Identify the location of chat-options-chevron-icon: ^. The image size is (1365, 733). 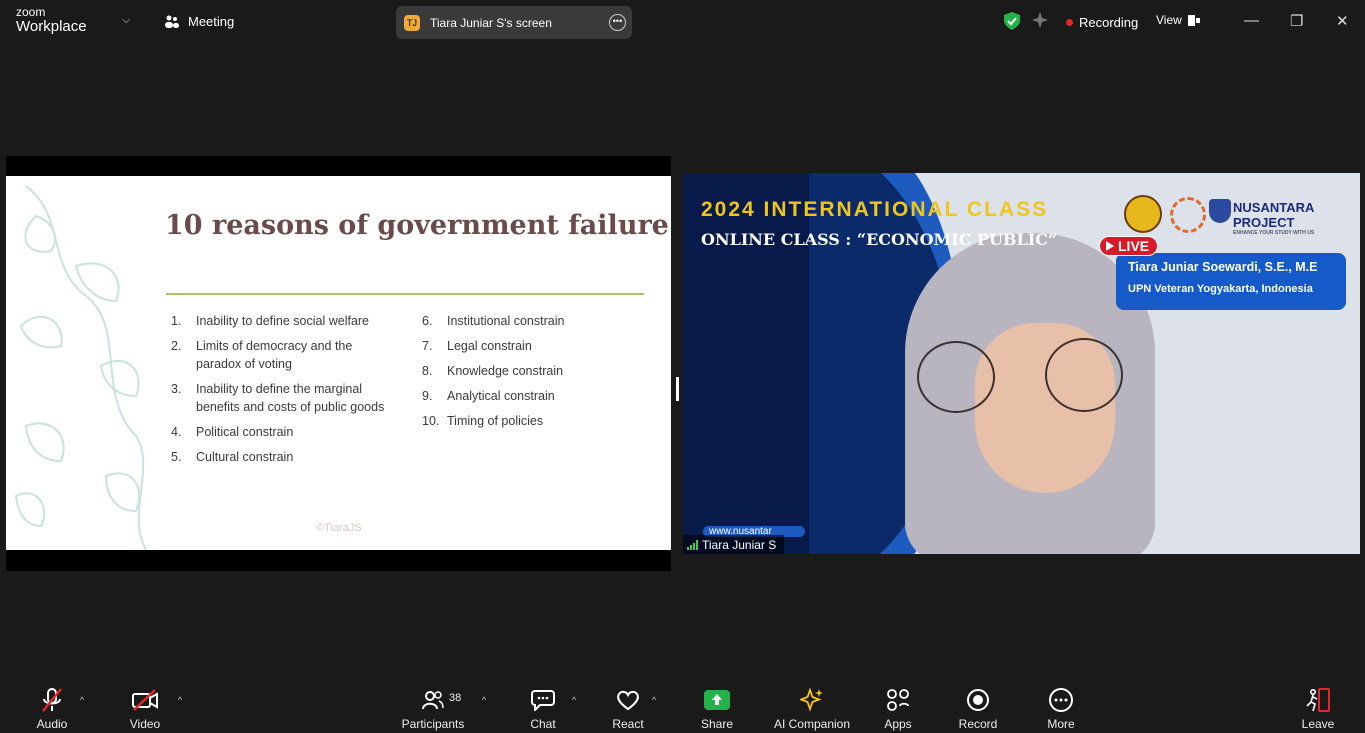
(574, 700).